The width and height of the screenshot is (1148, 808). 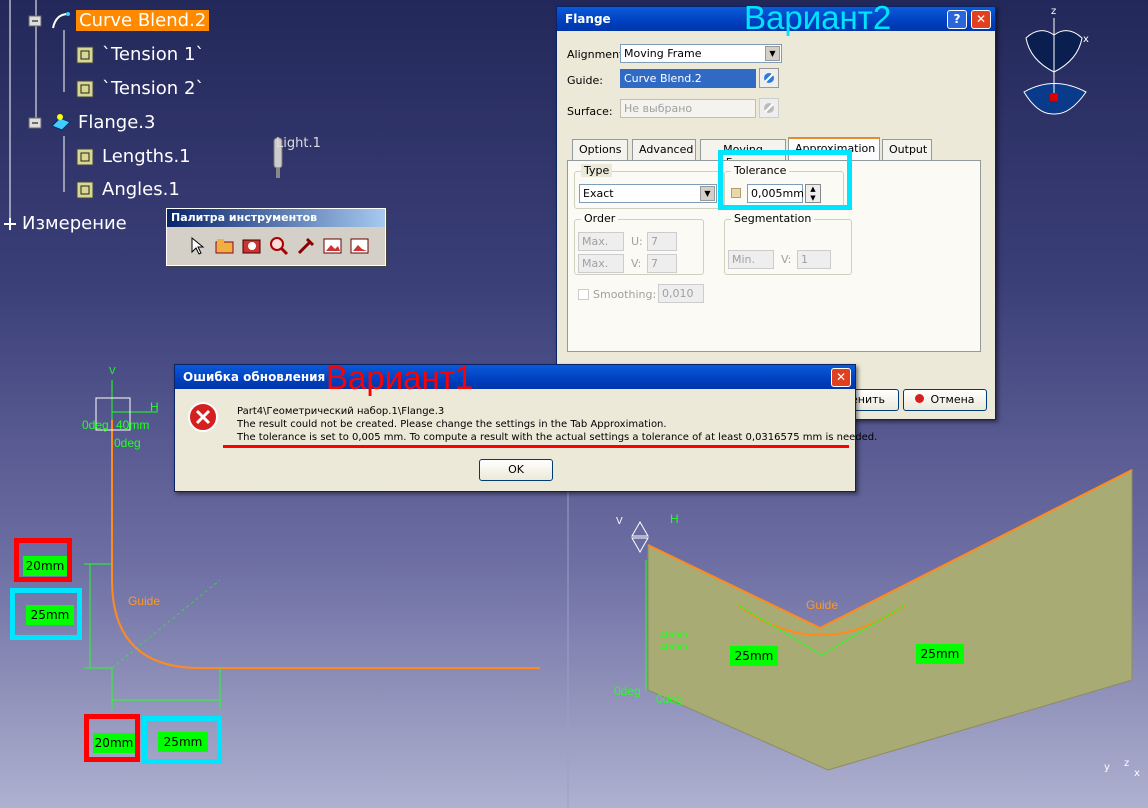 I want to click on segmentation-combo: Min., so click(x=751, y=259).